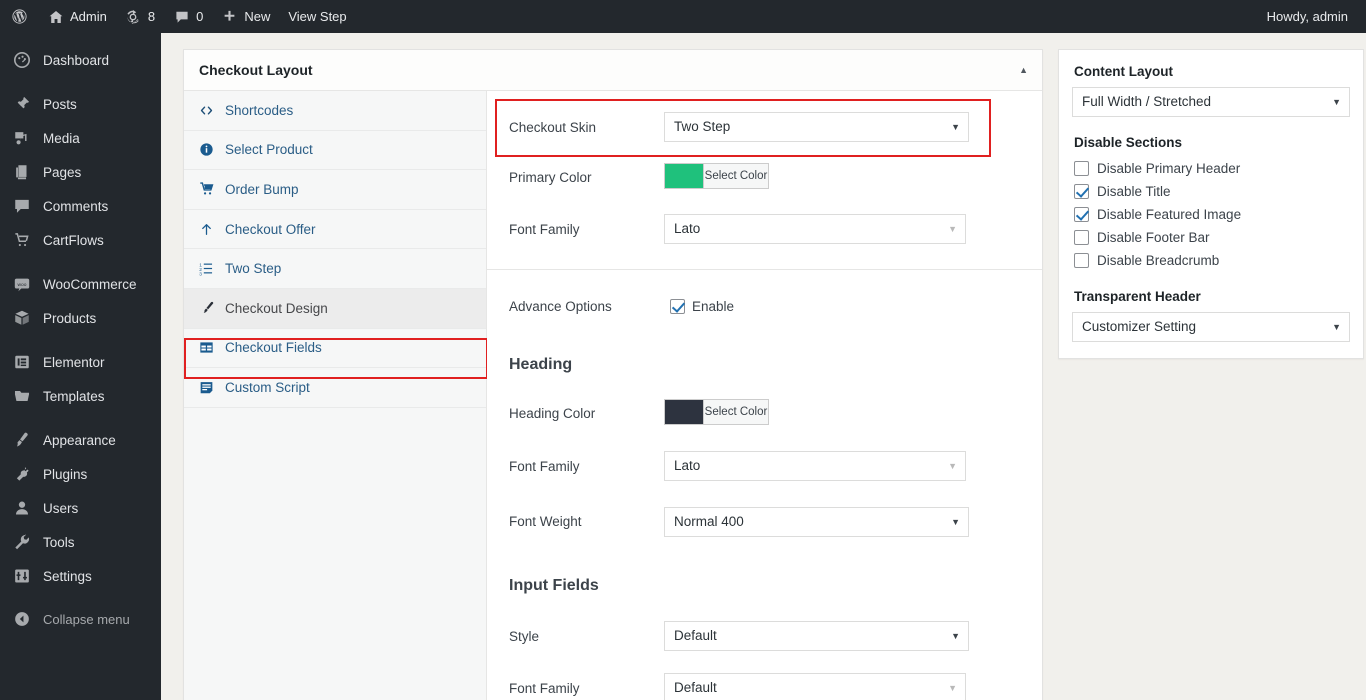  What do you see at coordinates (1081, 260) in the screenshot?
I see `disable-breadcrumb-checkbox` at bounding box center [1081, 260].